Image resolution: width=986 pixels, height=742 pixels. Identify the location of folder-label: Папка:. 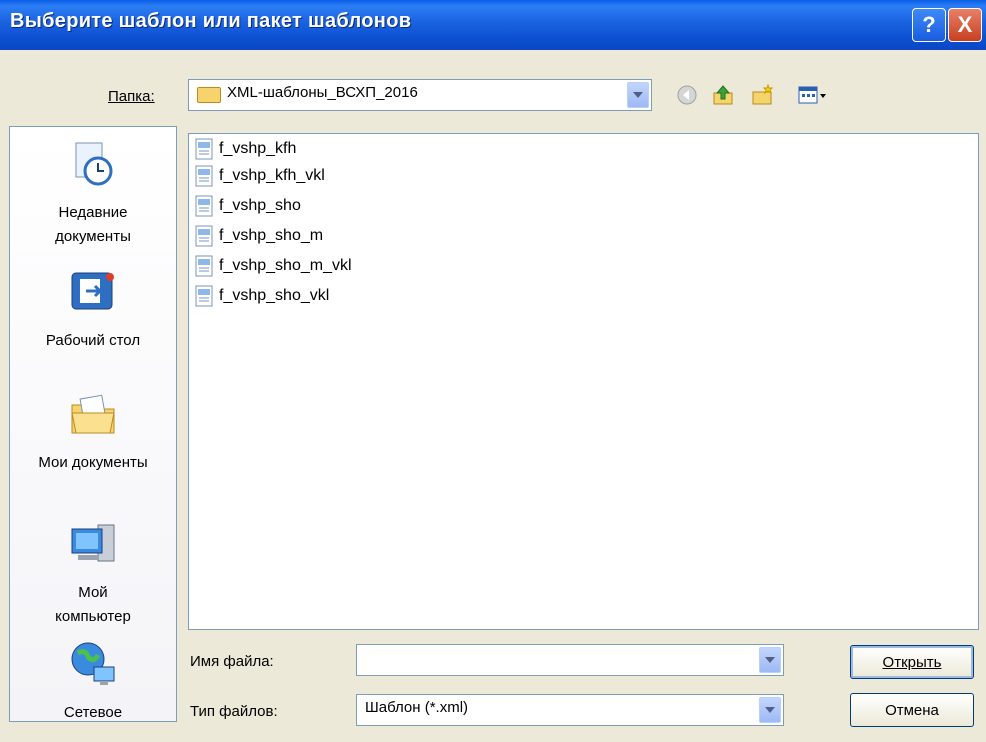
(131, 96).